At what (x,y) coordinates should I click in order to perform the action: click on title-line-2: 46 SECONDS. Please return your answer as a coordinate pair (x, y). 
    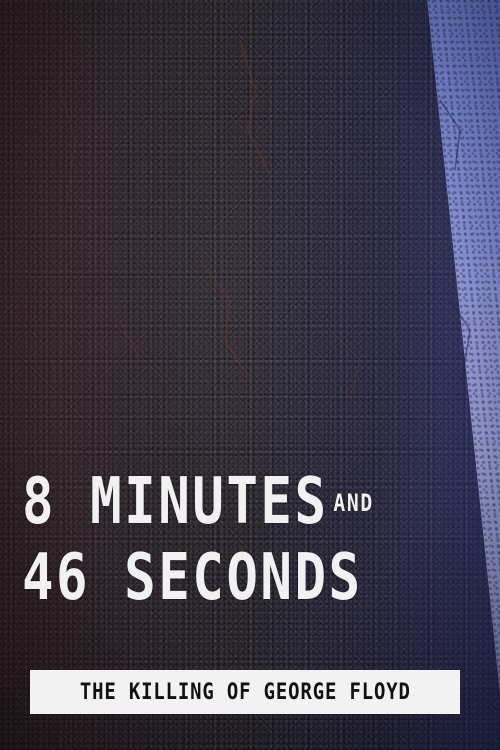
    Looking at the image, I should click on (192, 578).